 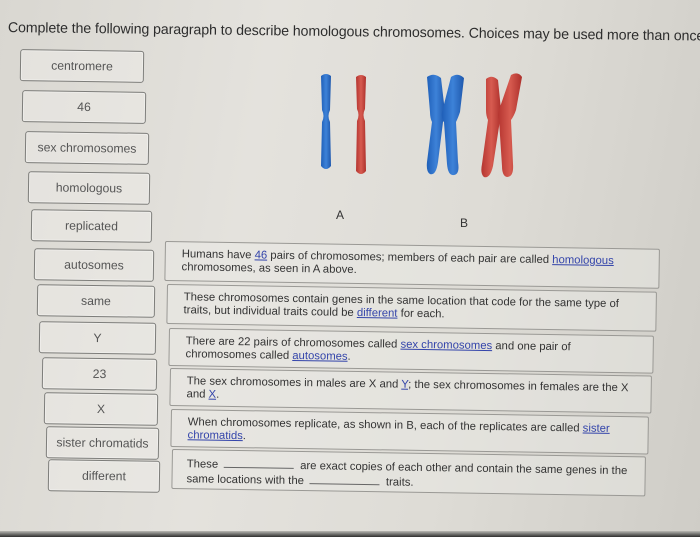 I want to click on choice-different: different, so click(x=104, y=476).